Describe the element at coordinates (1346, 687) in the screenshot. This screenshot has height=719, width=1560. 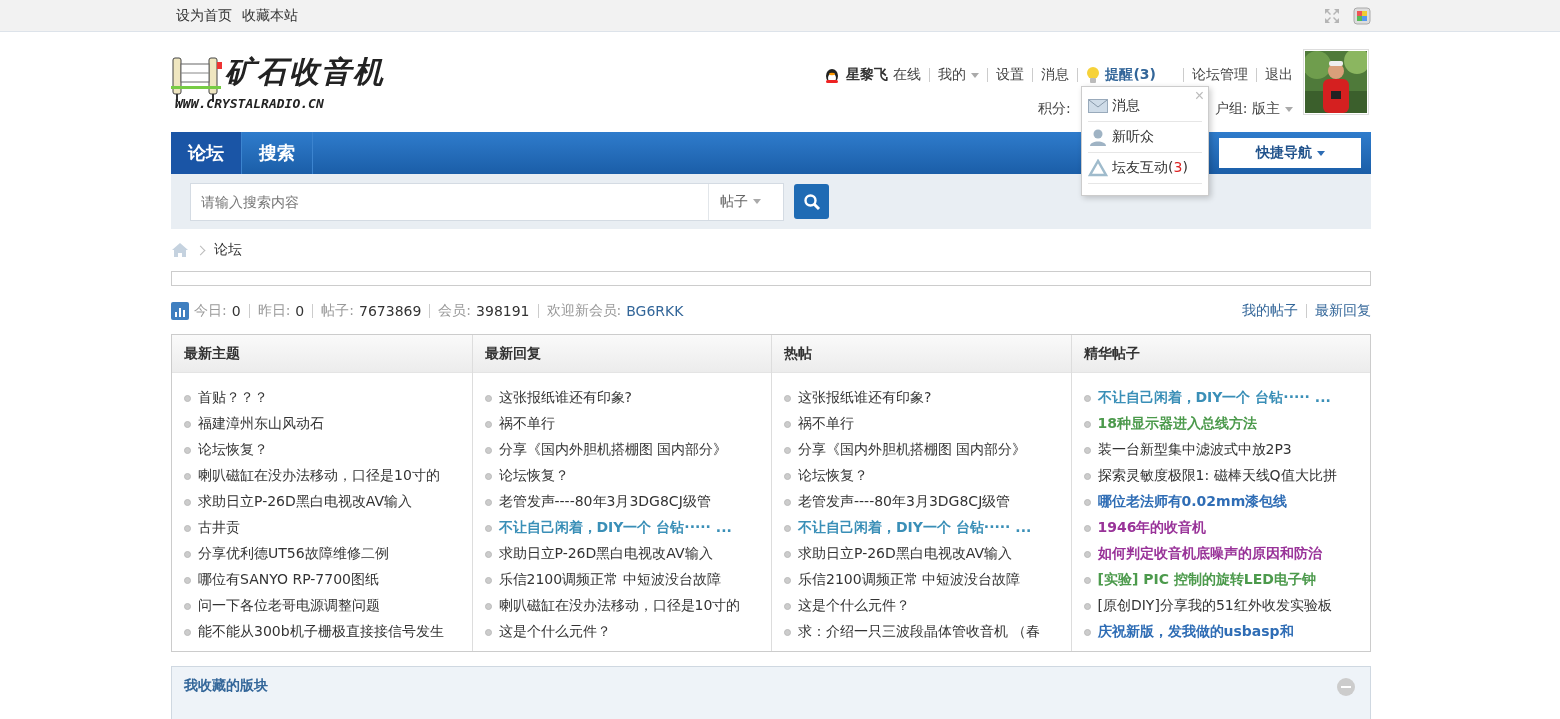
I see `collapse-icon` at that location.